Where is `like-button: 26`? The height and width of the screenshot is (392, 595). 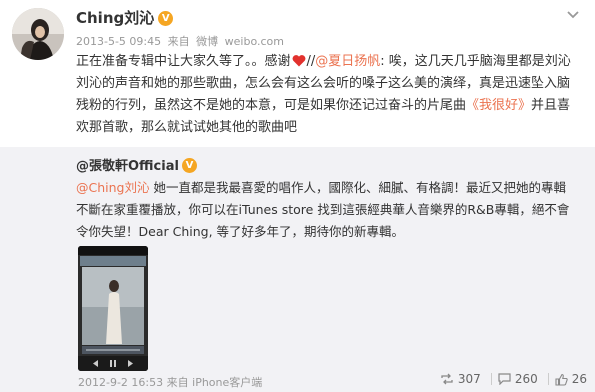
like-button: 26 is located at coordinates (571, 379).